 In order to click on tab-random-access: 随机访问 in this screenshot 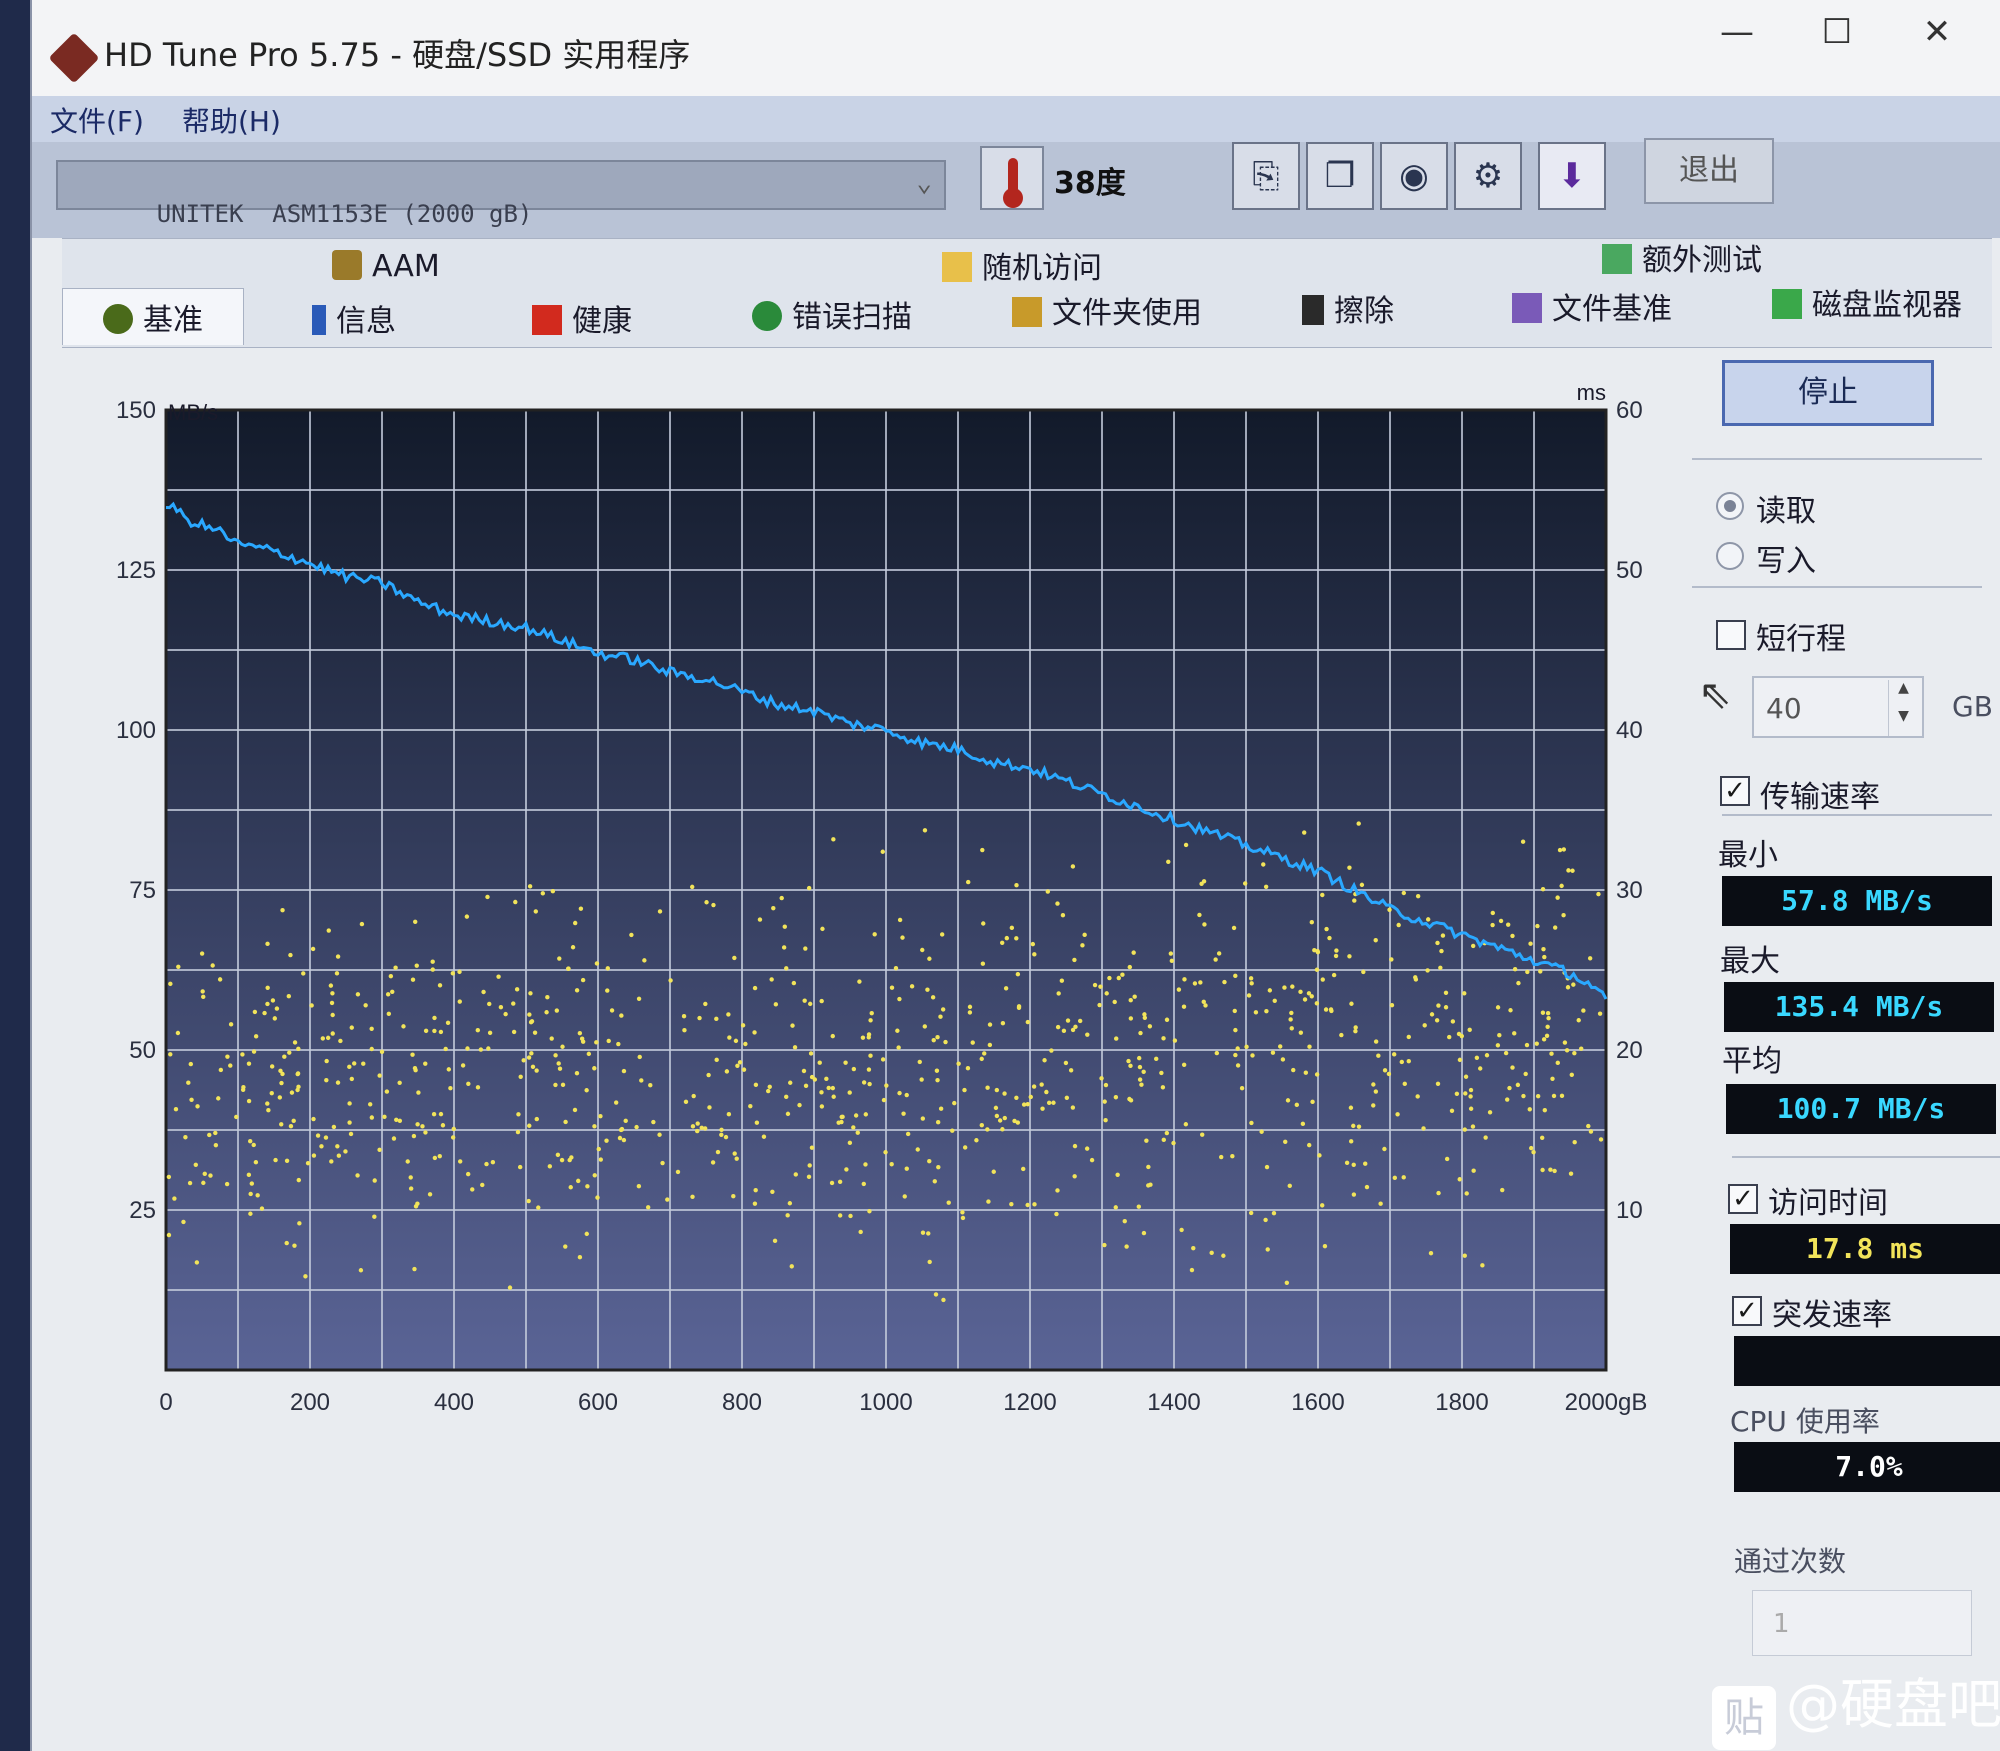, I will do `click(1022, 265)`.